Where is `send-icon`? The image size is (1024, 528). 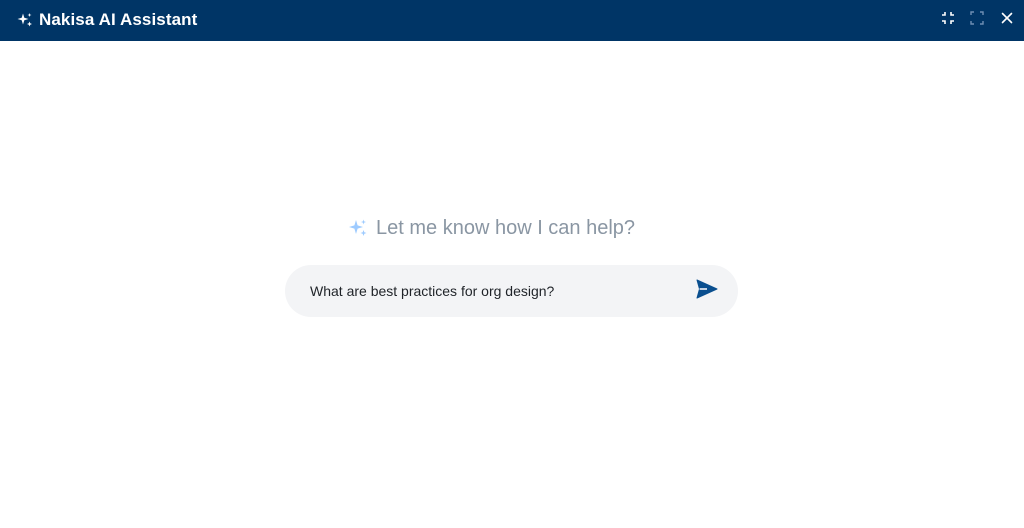 send-icon is located at coordinates (707, 291).